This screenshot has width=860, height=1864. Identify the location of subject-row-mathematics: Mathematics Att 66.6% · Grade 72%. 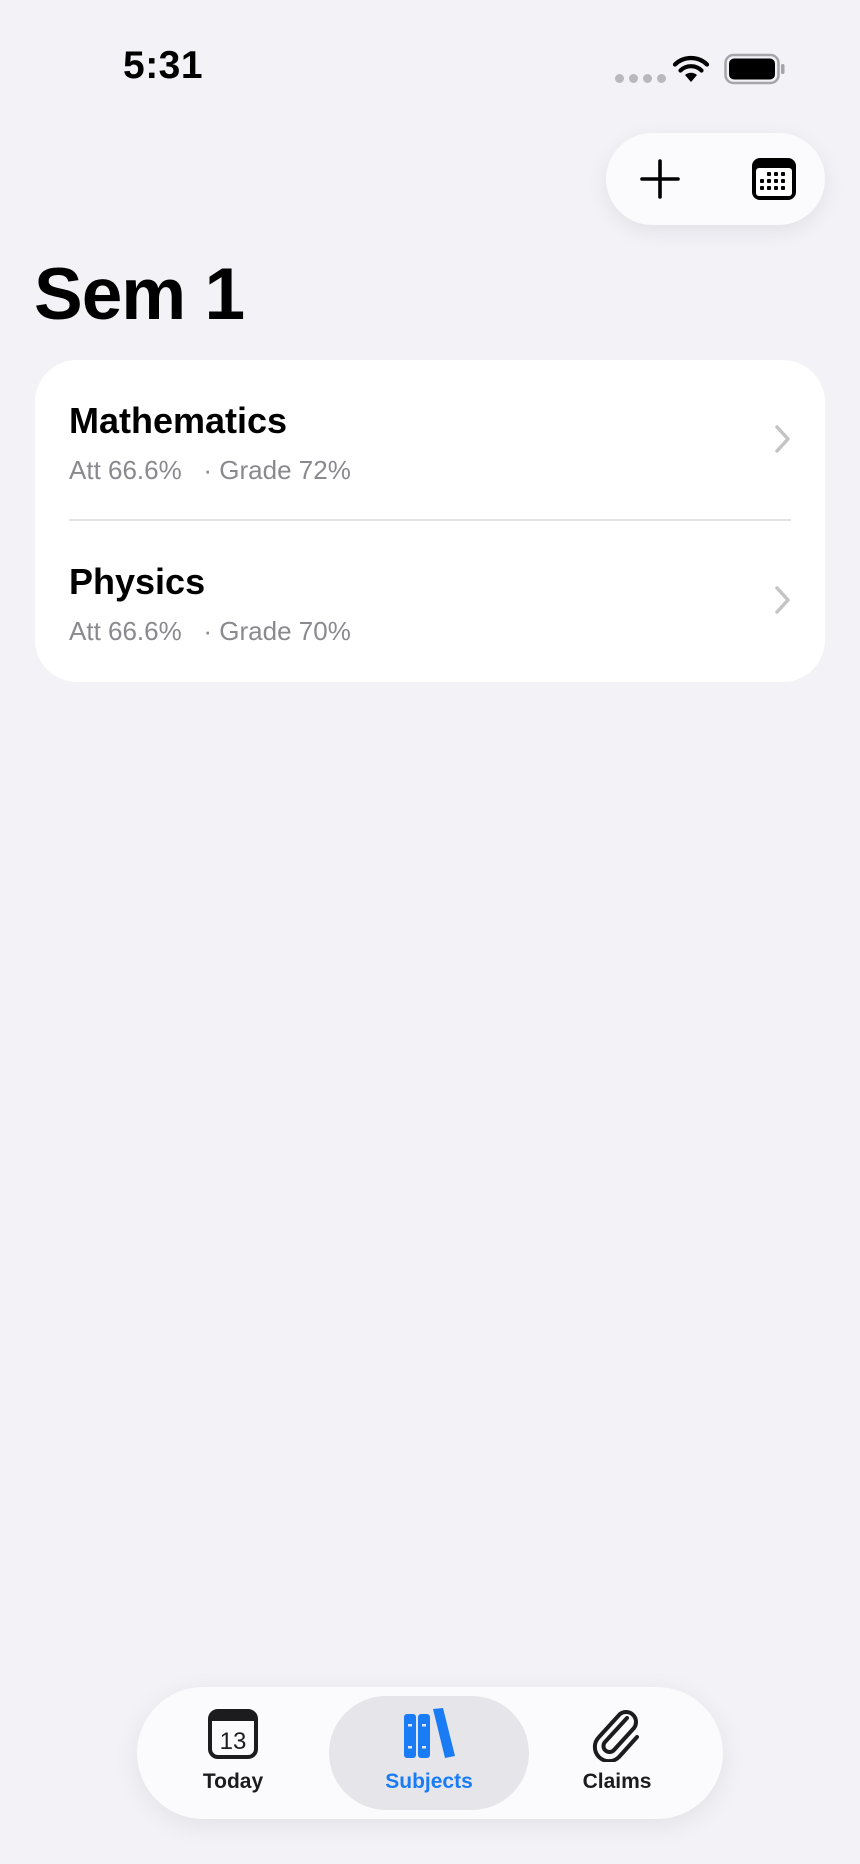
(430, 440).